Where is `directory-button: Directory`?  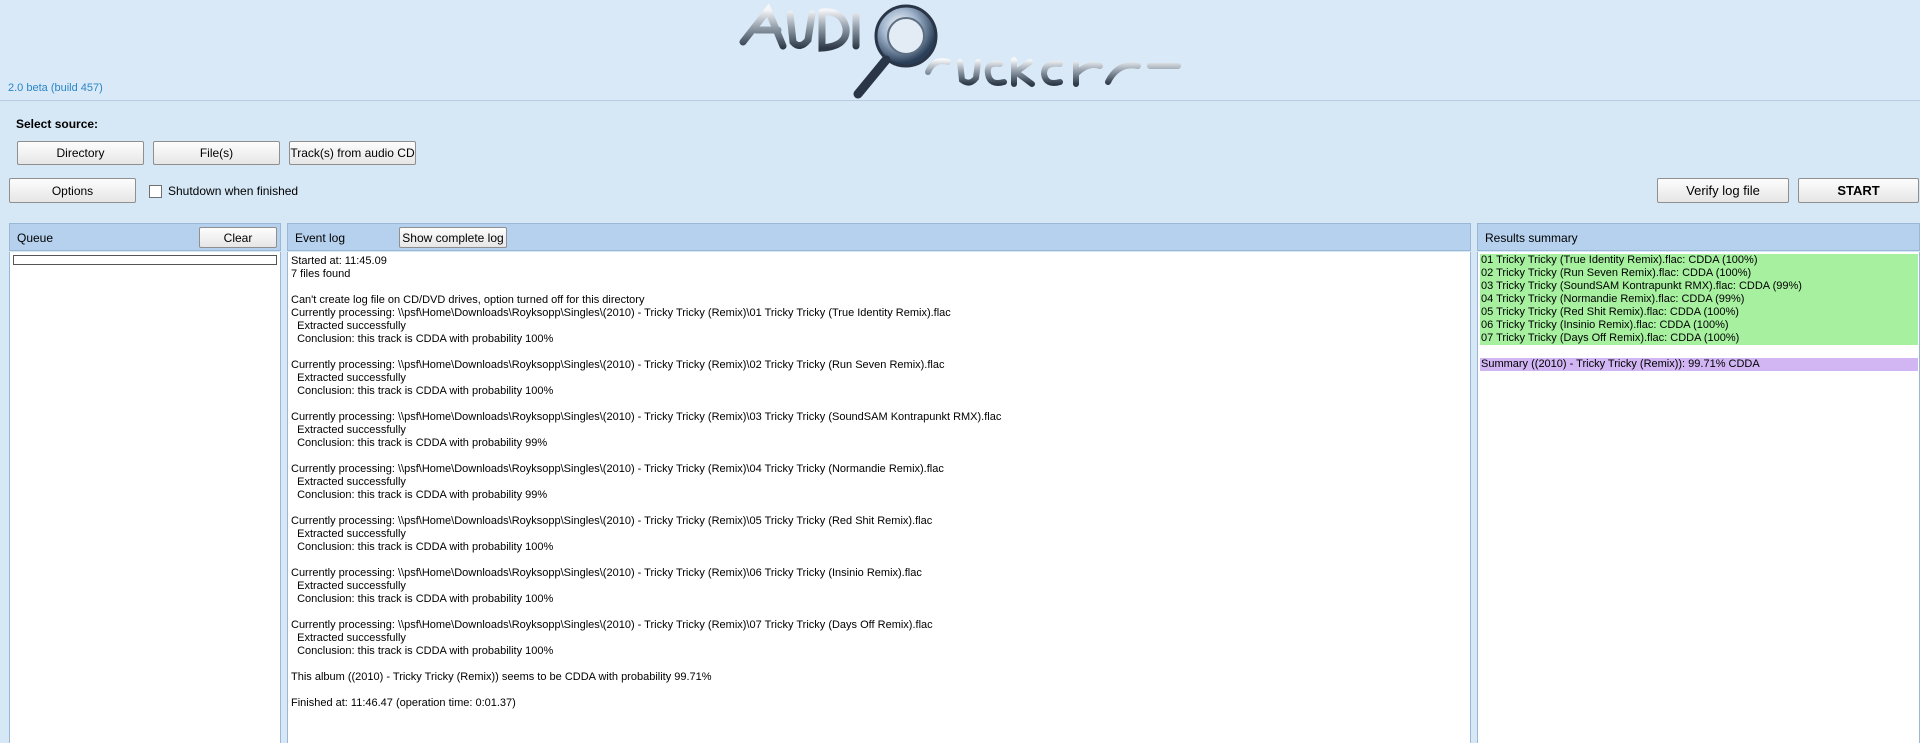
directory-button: Directory is located at coordinates (80, 153).